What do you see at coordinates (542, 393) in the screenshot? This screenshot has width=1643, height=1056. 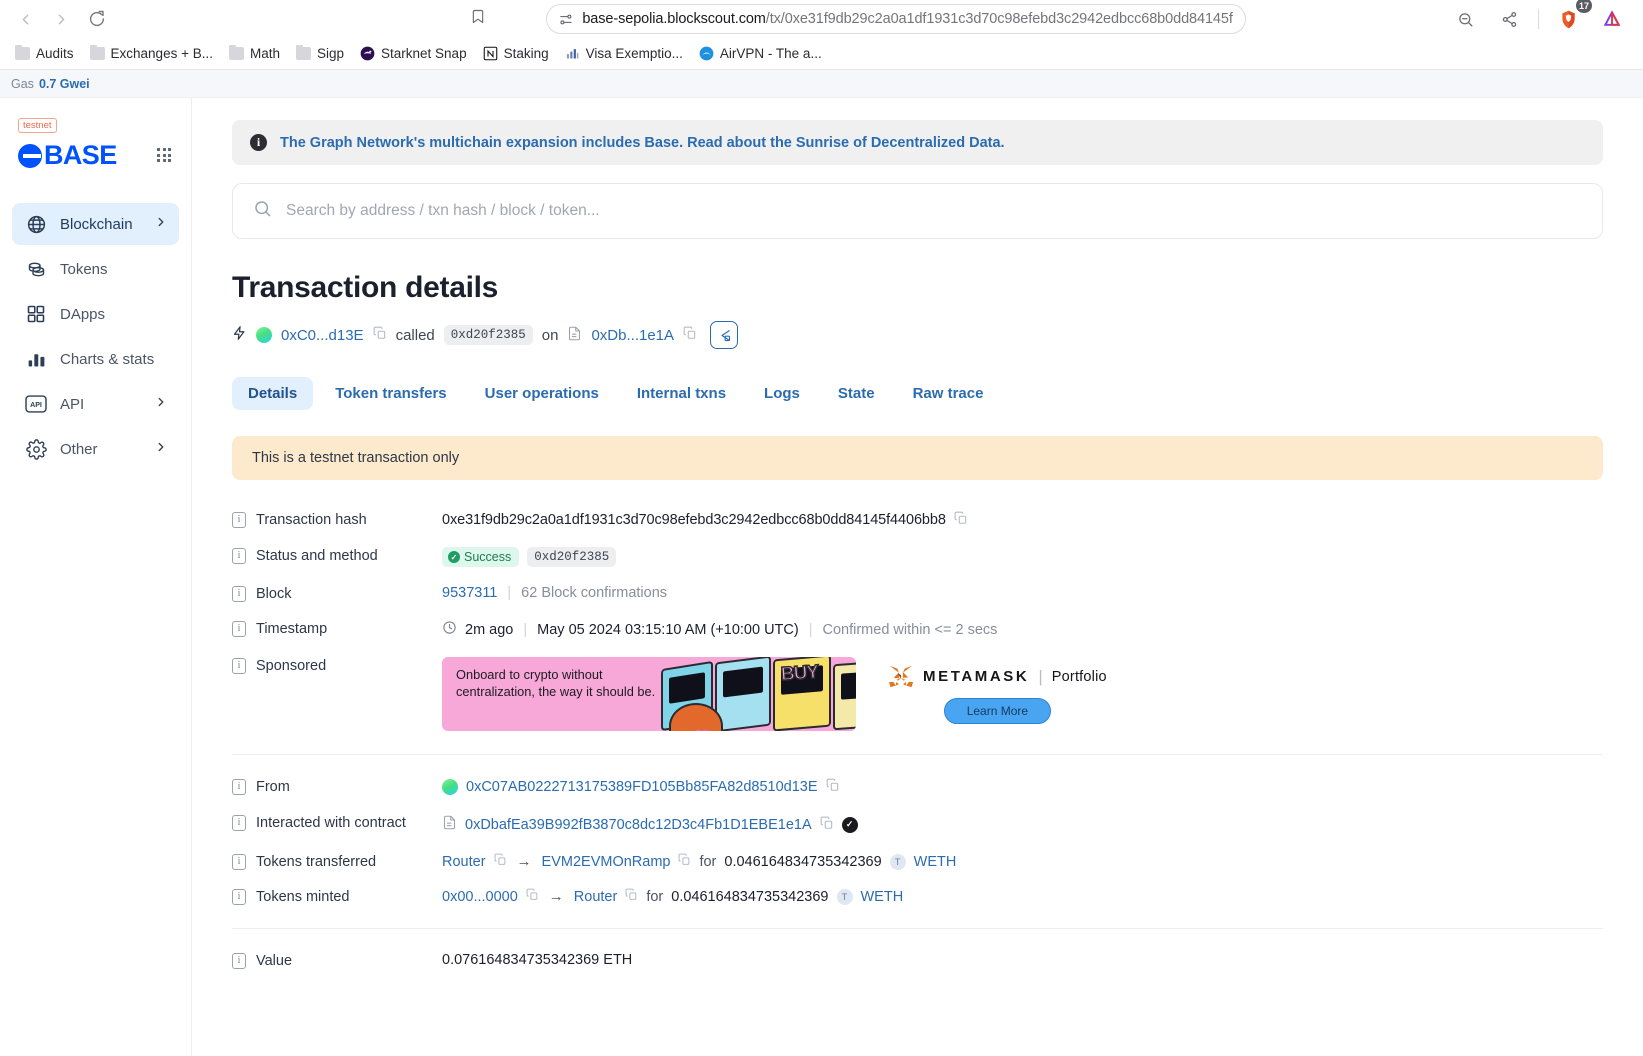 I see `tab-user-operations: User operations` at bounding box center [542, 393].